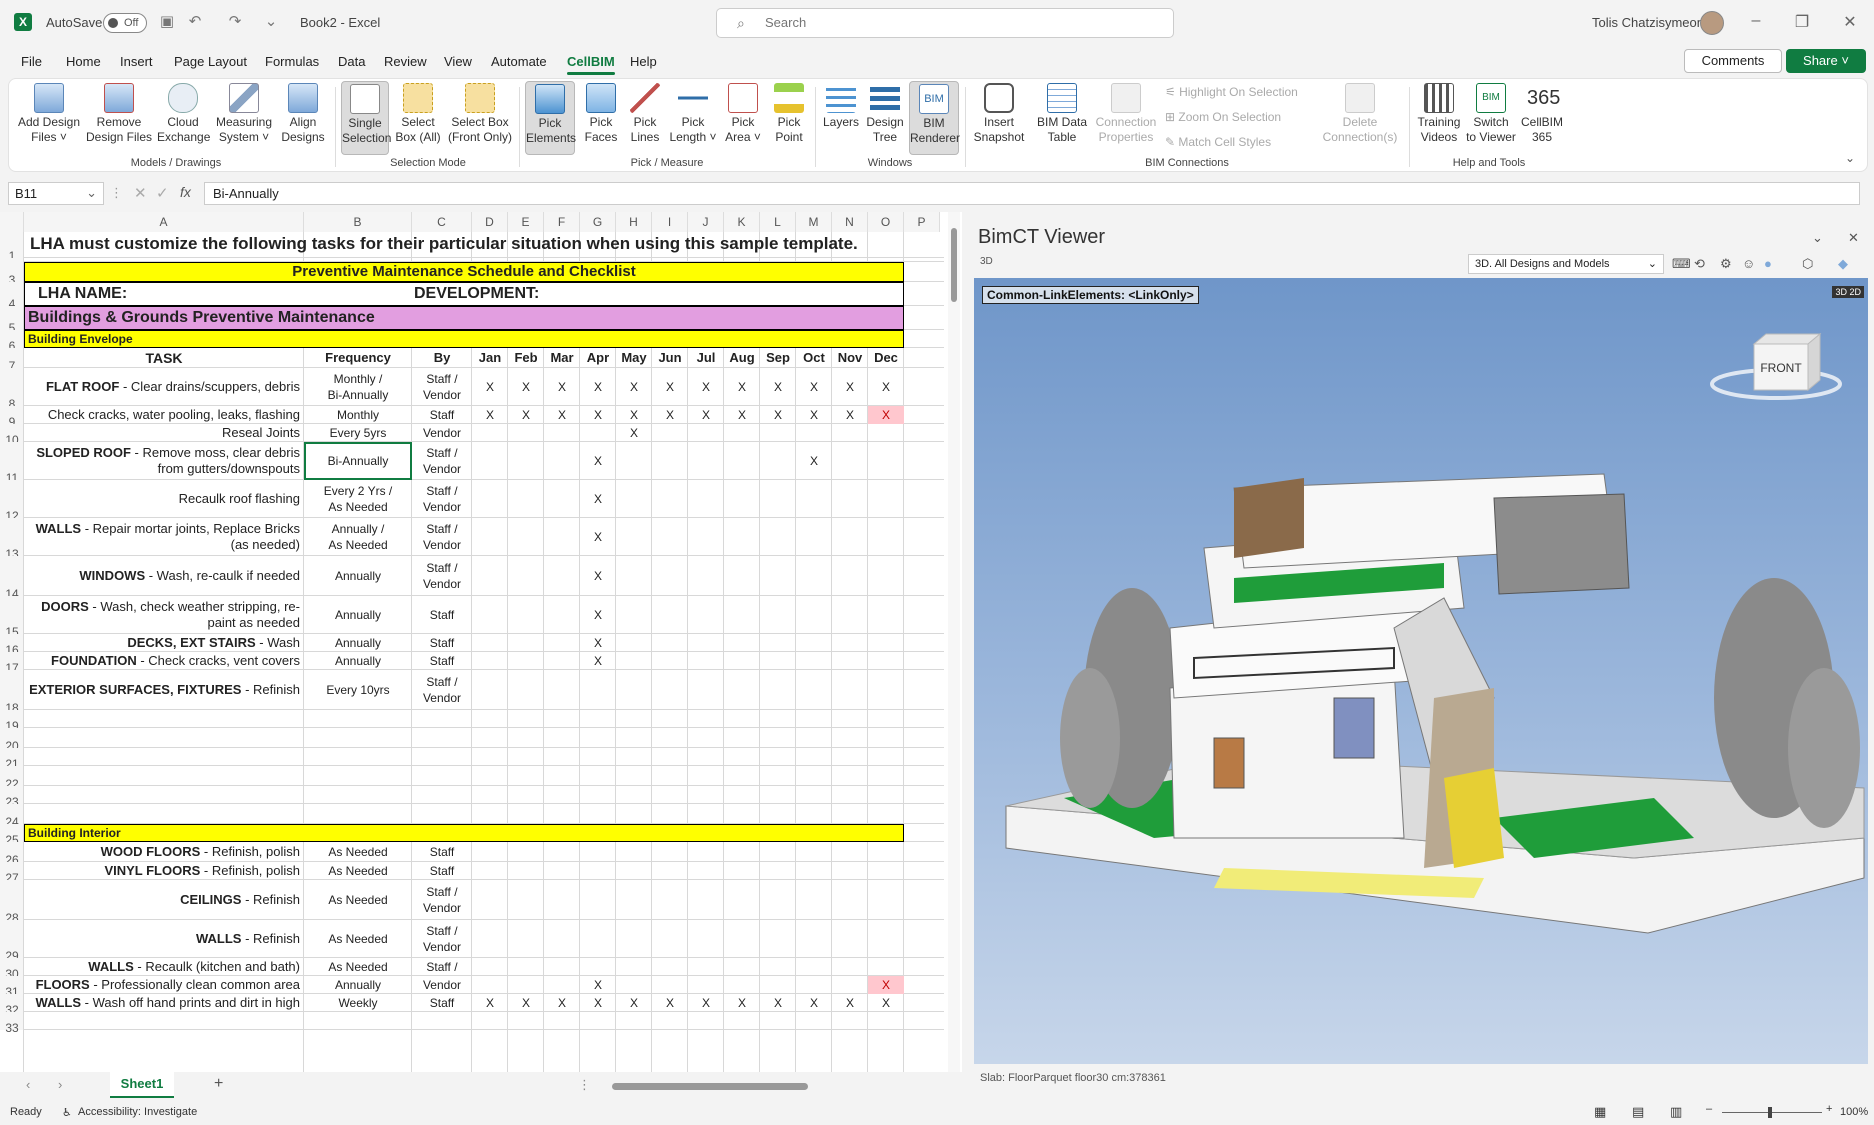 The height and width of the screenshot is (1125, 1874). What do you see at coordinates (292, 61) in the screenshot?
I see `tab-formulas: Formulas` at bounding box center [292, 61].